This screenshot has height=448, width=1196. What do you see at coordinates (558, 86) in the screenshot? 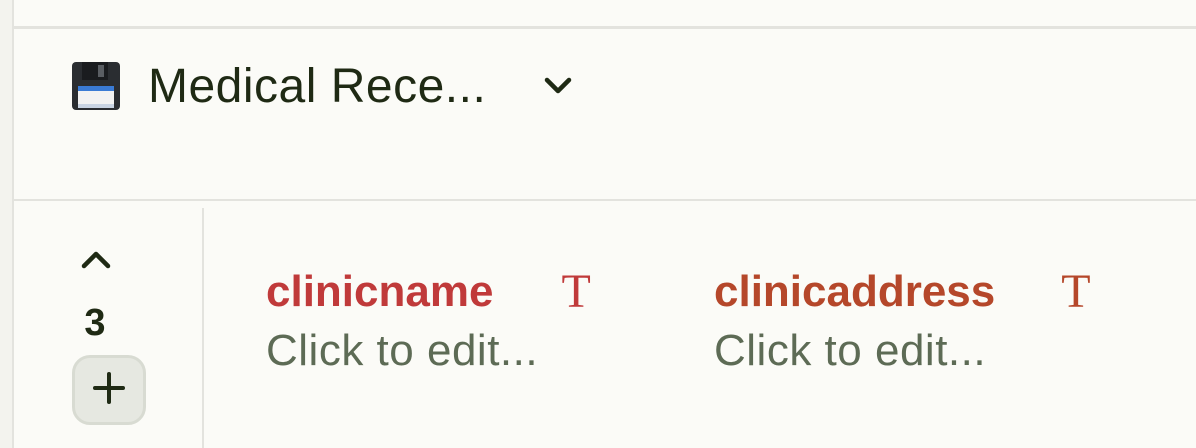
I see `chevron-down-icon` at bounding box center [558, 86].